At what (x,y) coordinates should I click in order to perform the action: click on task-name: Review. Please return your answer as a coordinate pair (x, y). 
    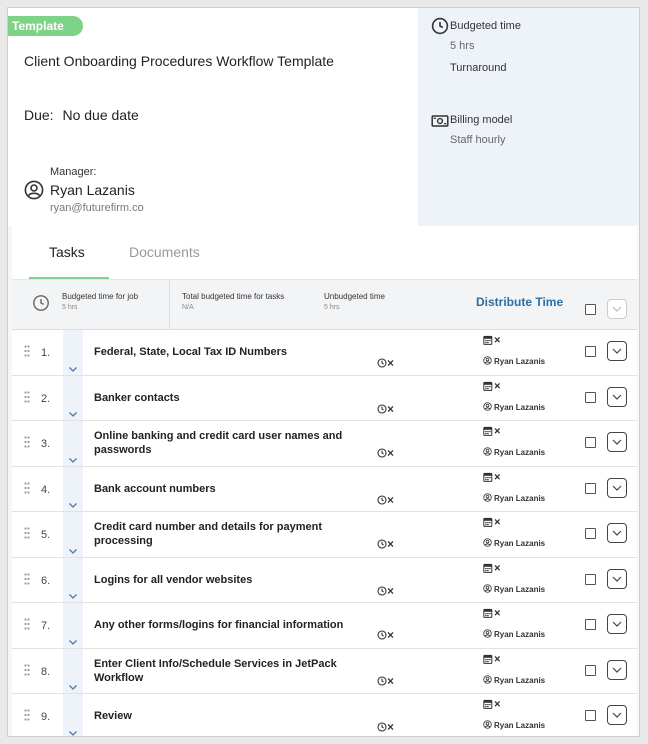
    Looking at the image, I should click on (225, 715).